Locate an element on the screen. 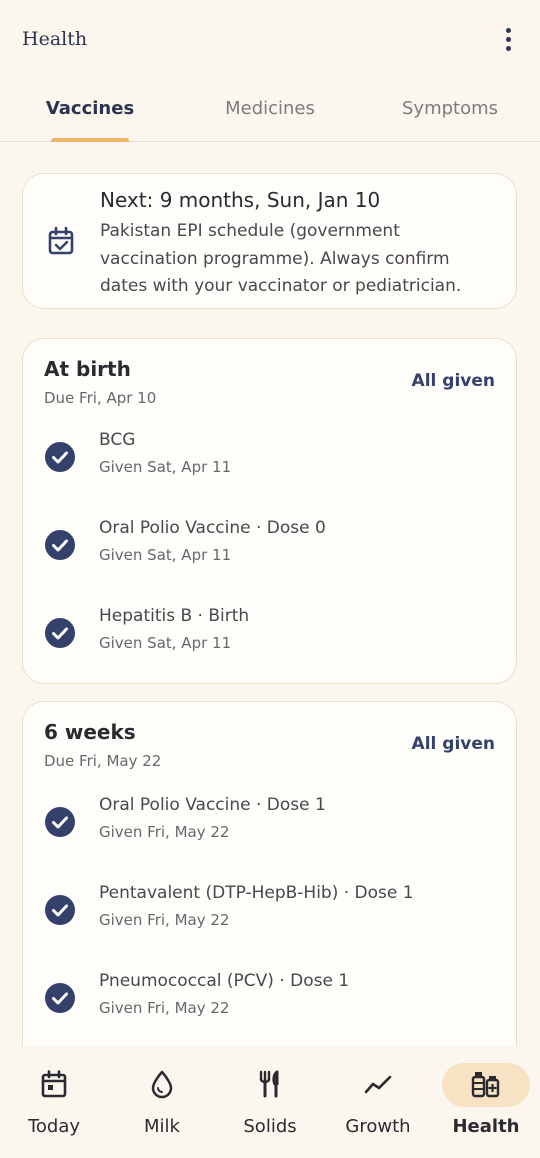  dose-name: Oral Polio Vaccine · Dose 1 is located at coordinates (212, 805).